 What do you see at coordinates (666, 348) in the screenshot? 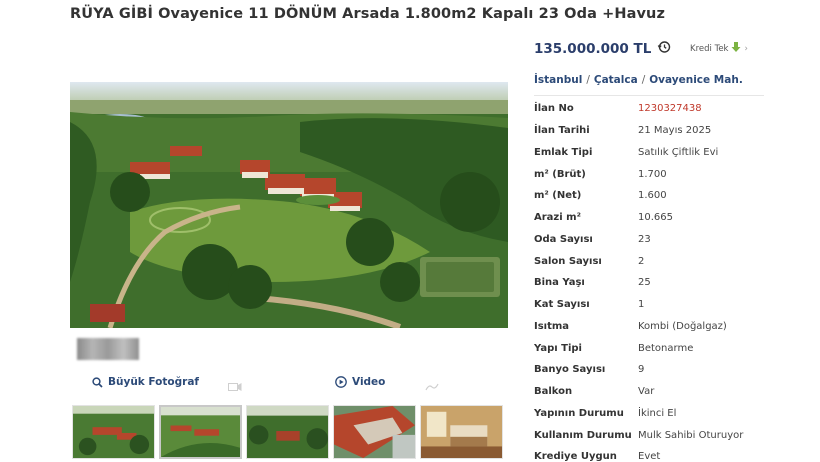
I see `detail-value: Betonarme` at bounding box center [666, 348].